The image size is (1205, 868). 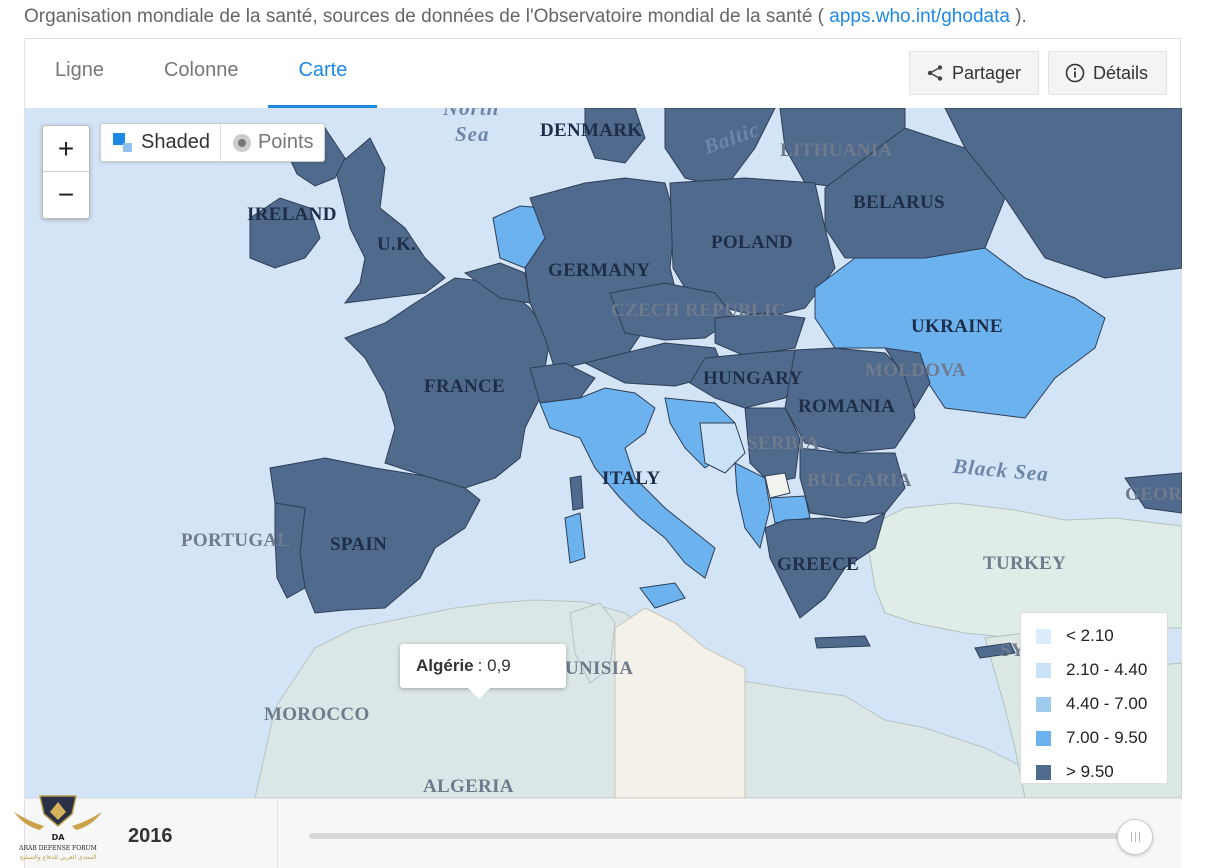 I want to click on timeline-footer: 2016, so click(x=603, y=833).